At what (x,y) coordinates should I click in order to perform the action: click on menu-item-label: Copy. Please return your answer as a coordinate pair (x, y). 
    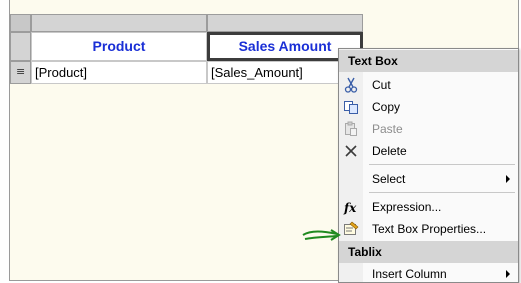
    Looking at the image, I should click on (386, 107).